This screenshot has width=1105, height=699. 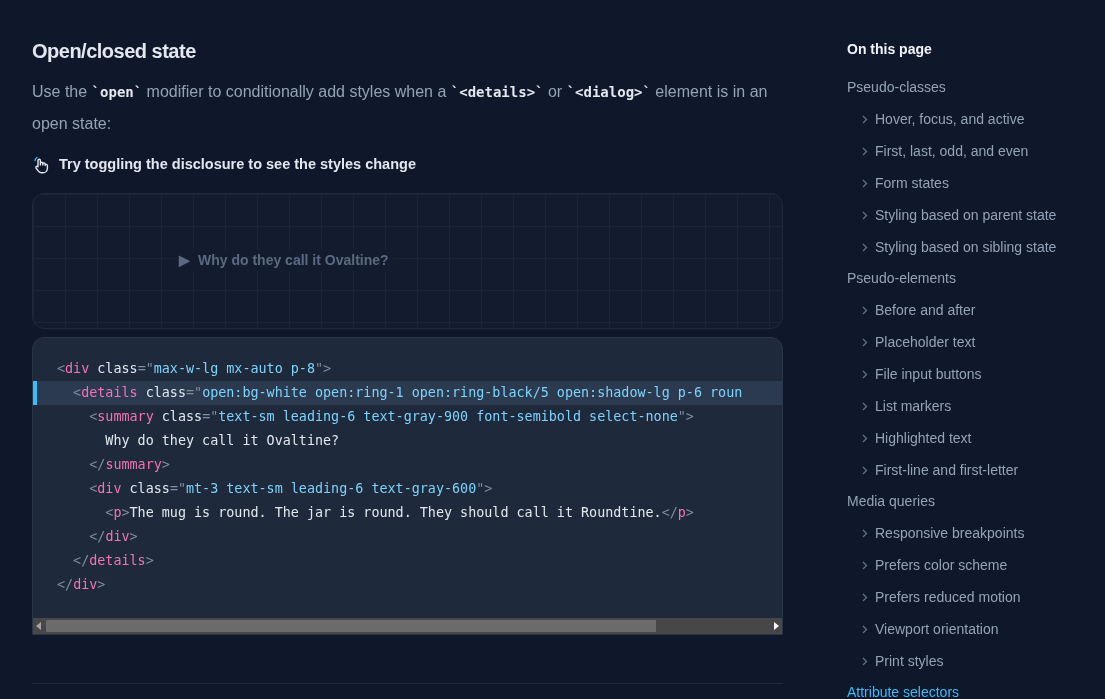 What do you see at coordinates (937, 629) in the screenshot?
I see `toc-link: Viewport orientation` at bounding box center [937, 629].